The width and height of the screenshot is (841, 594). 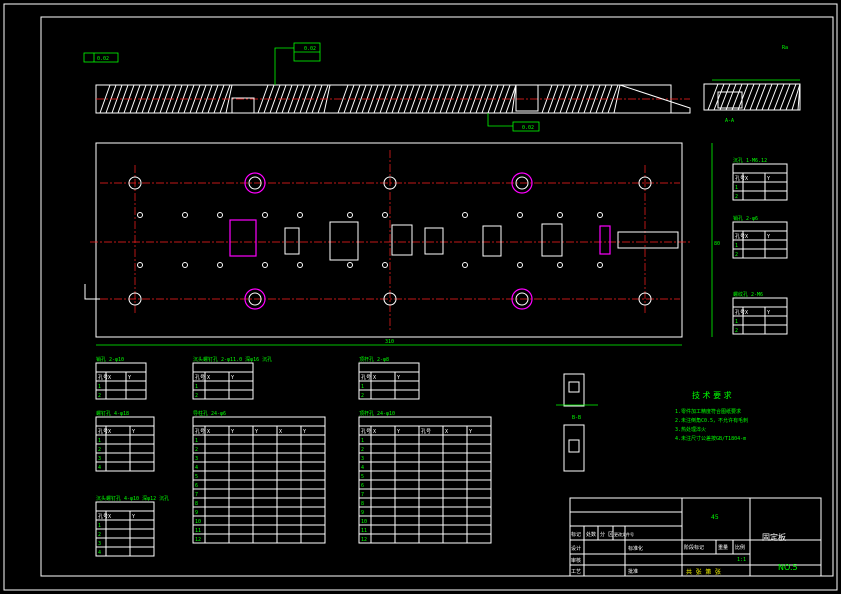 What do you see at coordinates (576, 534) in the screenshot?
I see `tb-header-1: 标记` at bounding box center [576, 534].